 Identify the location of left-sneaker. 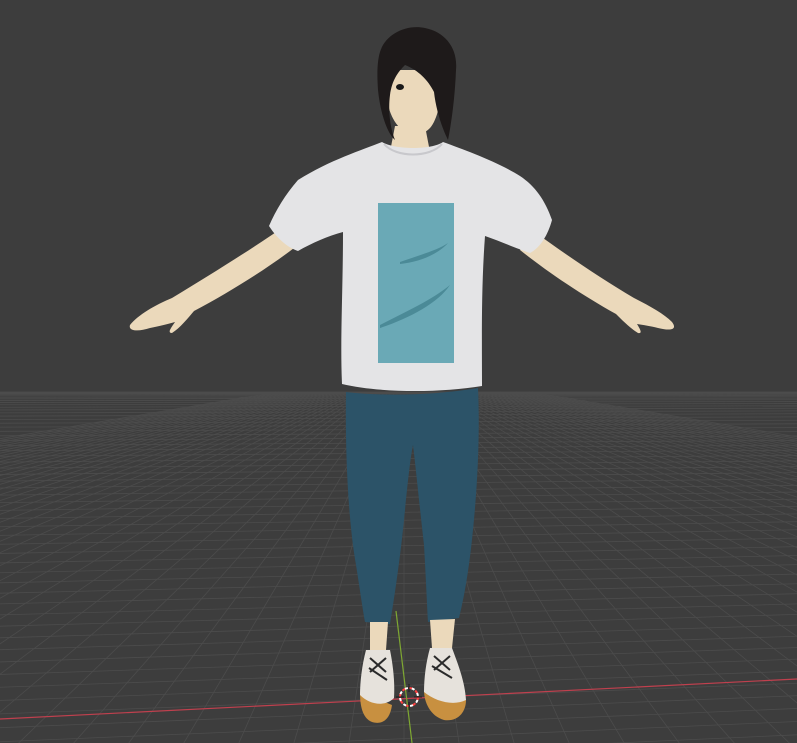
(377, 686).